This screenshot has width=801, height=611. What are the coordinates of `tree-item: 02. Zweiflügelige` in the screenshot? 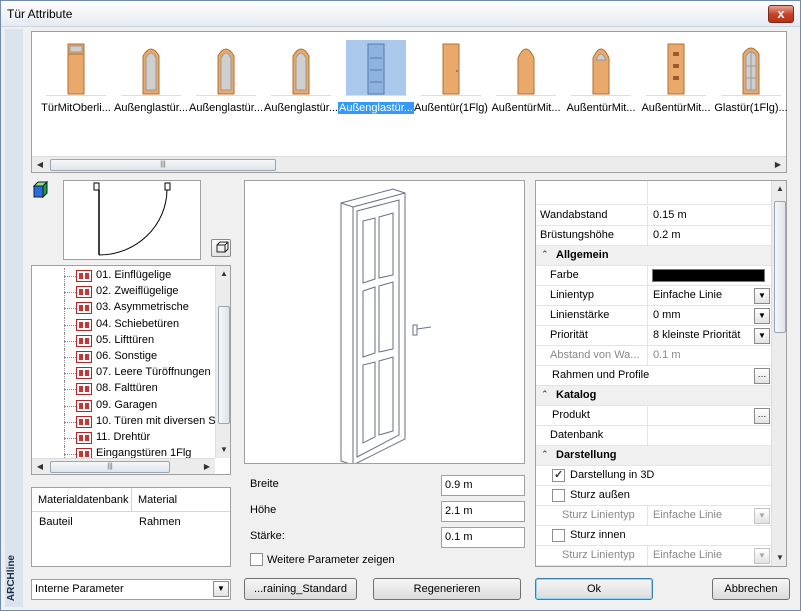 It's located at (123, 292).